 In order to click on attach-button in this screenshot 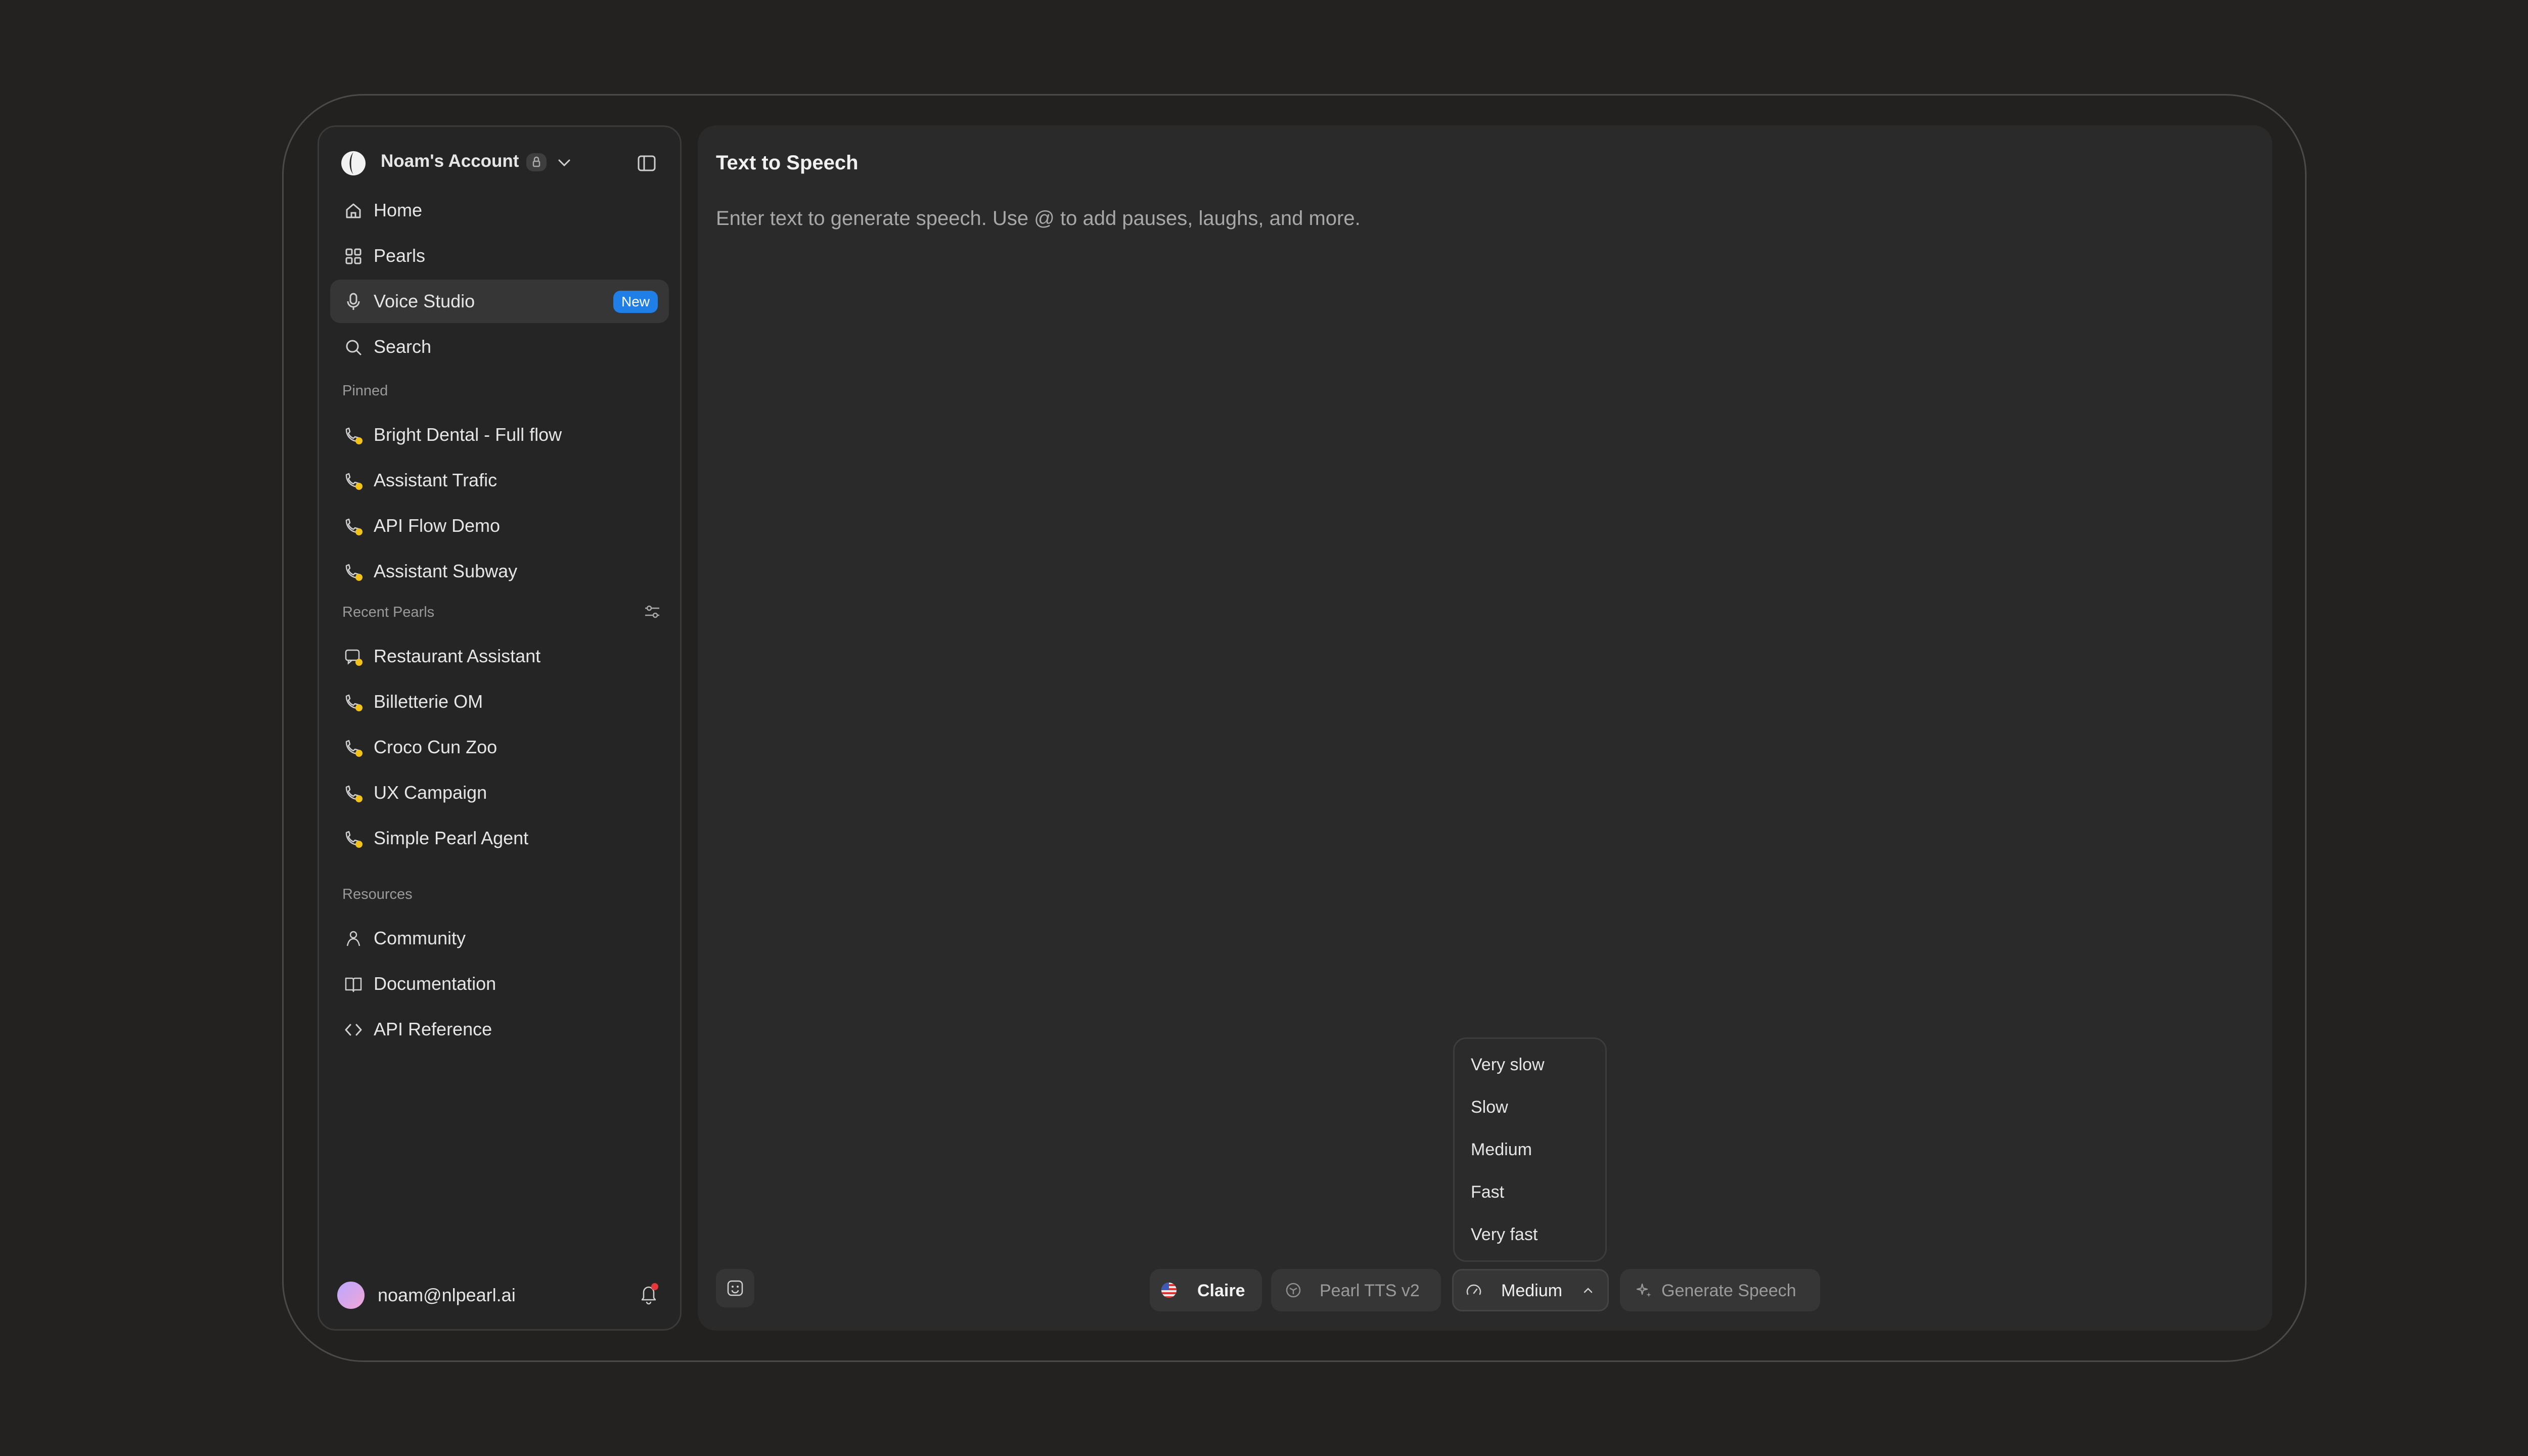, I will do `click(735, 1288)`.